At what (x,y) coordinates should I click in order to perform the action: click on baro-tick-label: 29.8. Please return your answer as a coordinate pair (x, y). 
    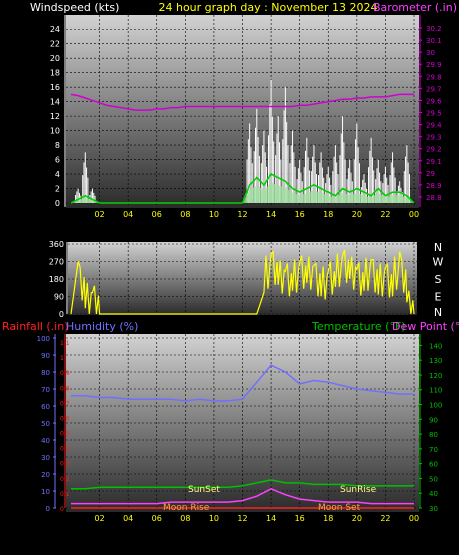
    Looking at the image, I should click on (434, 77).